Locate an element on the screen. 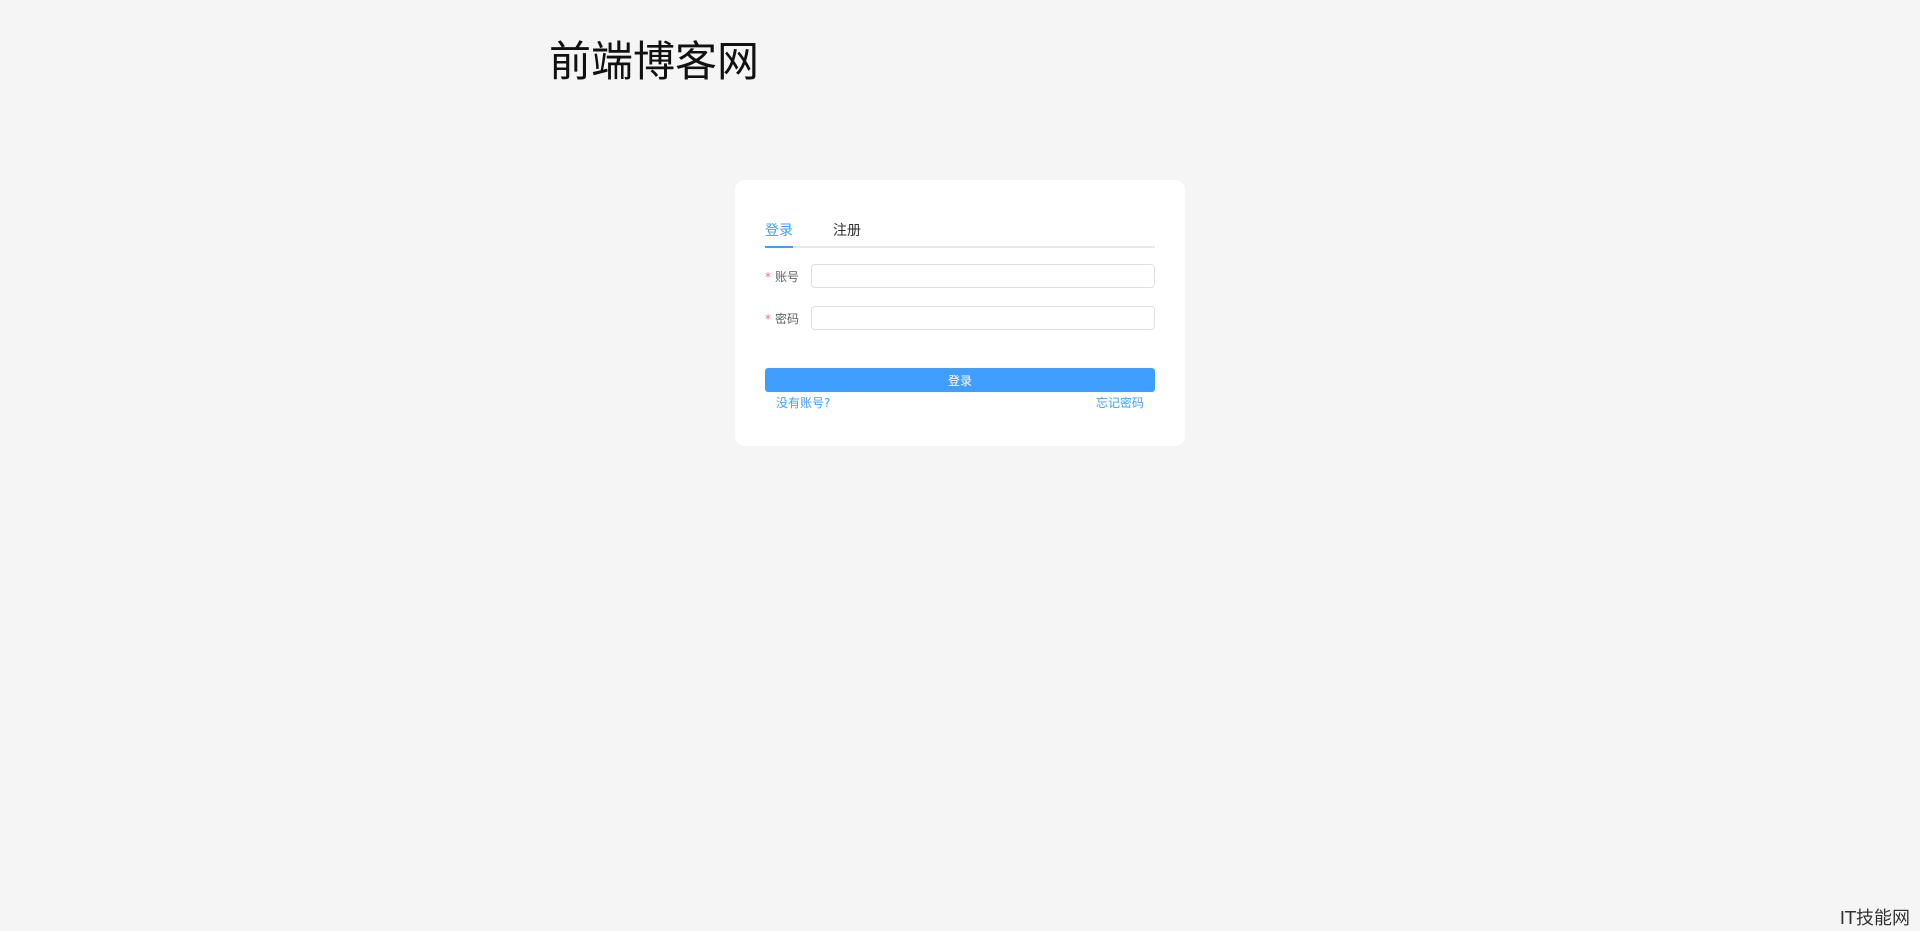 The height and width of the screenshot is (931, 1920). account-label-text: 账号 is located at coordinates (787, 276).